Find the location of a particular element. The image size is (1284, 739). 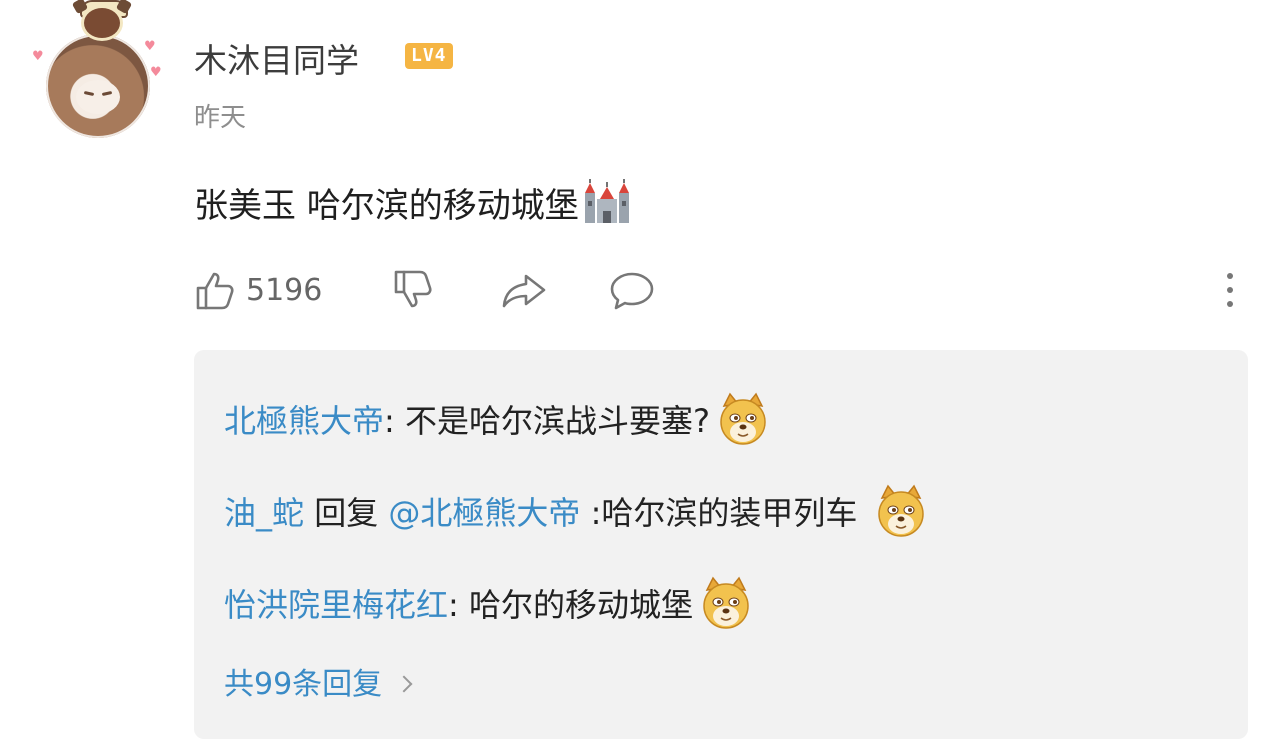

reply-author: 怡洪院里梅花红 is located at coordinates (336, 605).